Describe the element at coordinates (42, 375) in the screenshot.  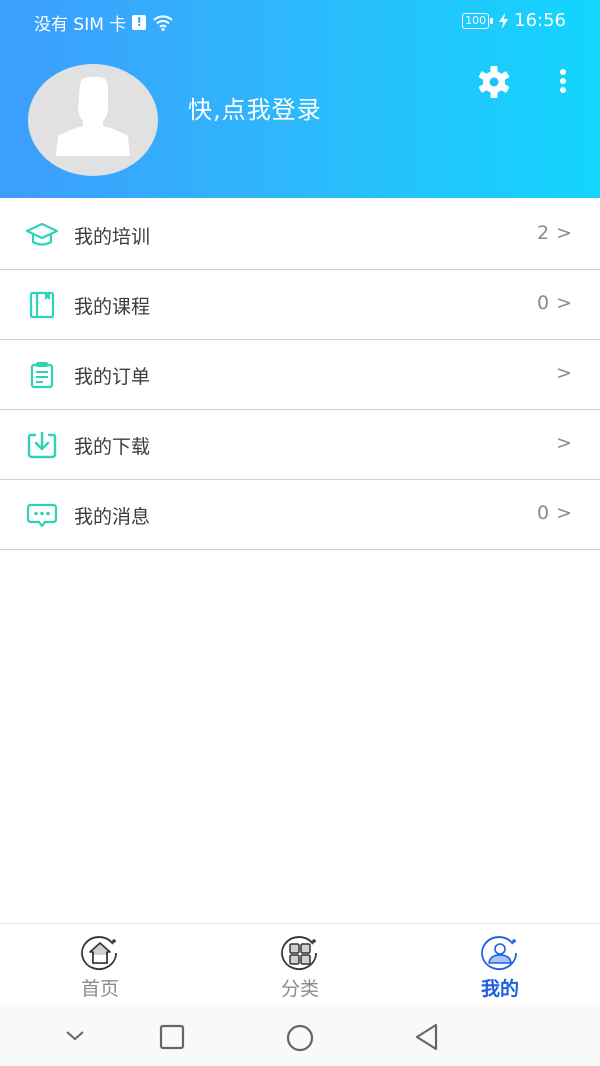
I see `clipboard-icon` at that location.